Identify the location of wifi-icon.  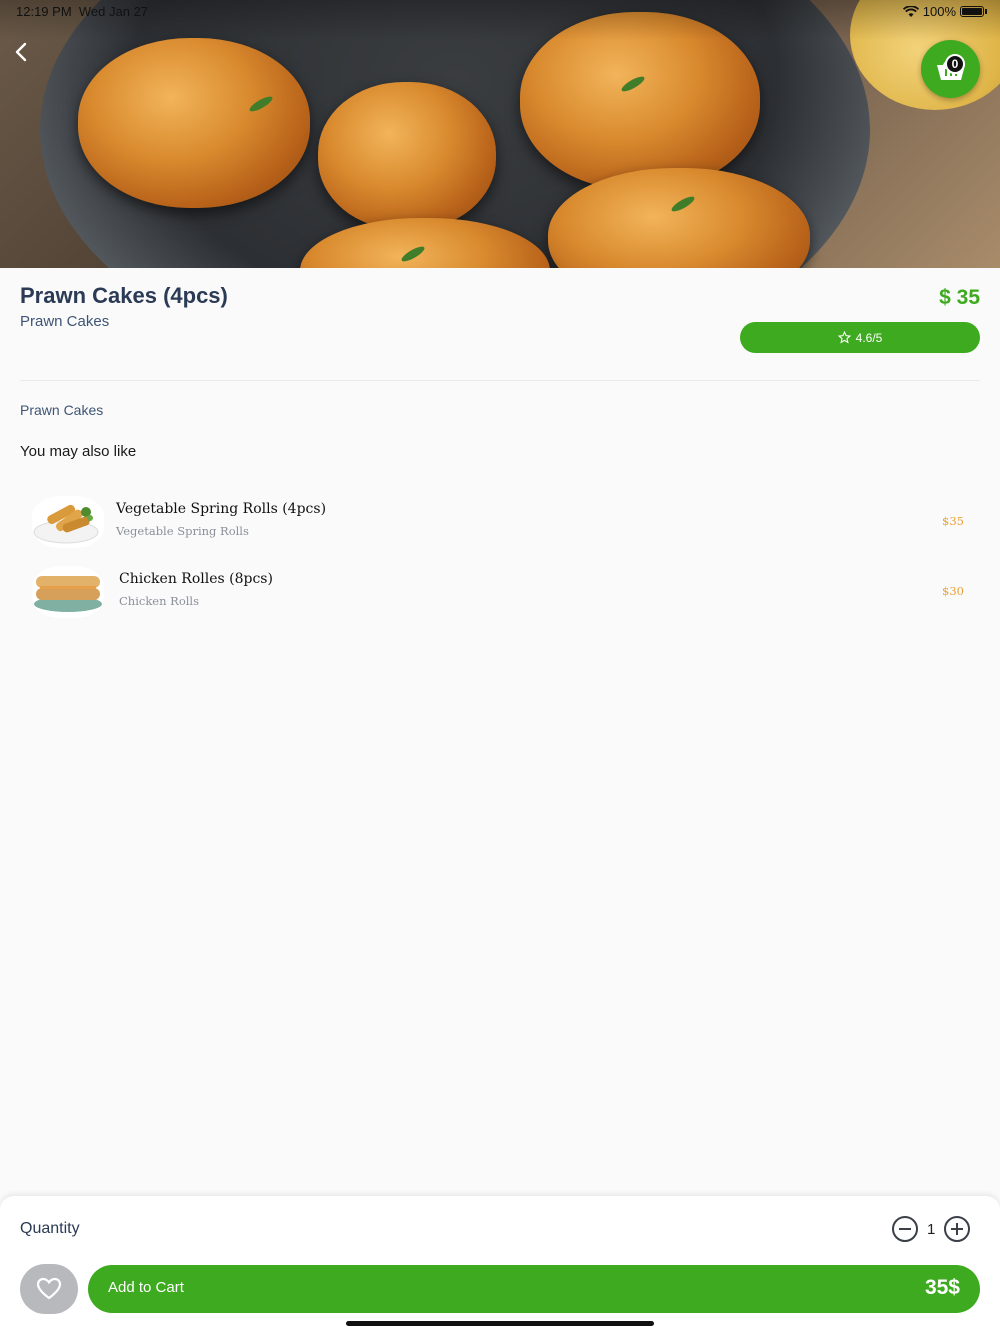
(910, 11).